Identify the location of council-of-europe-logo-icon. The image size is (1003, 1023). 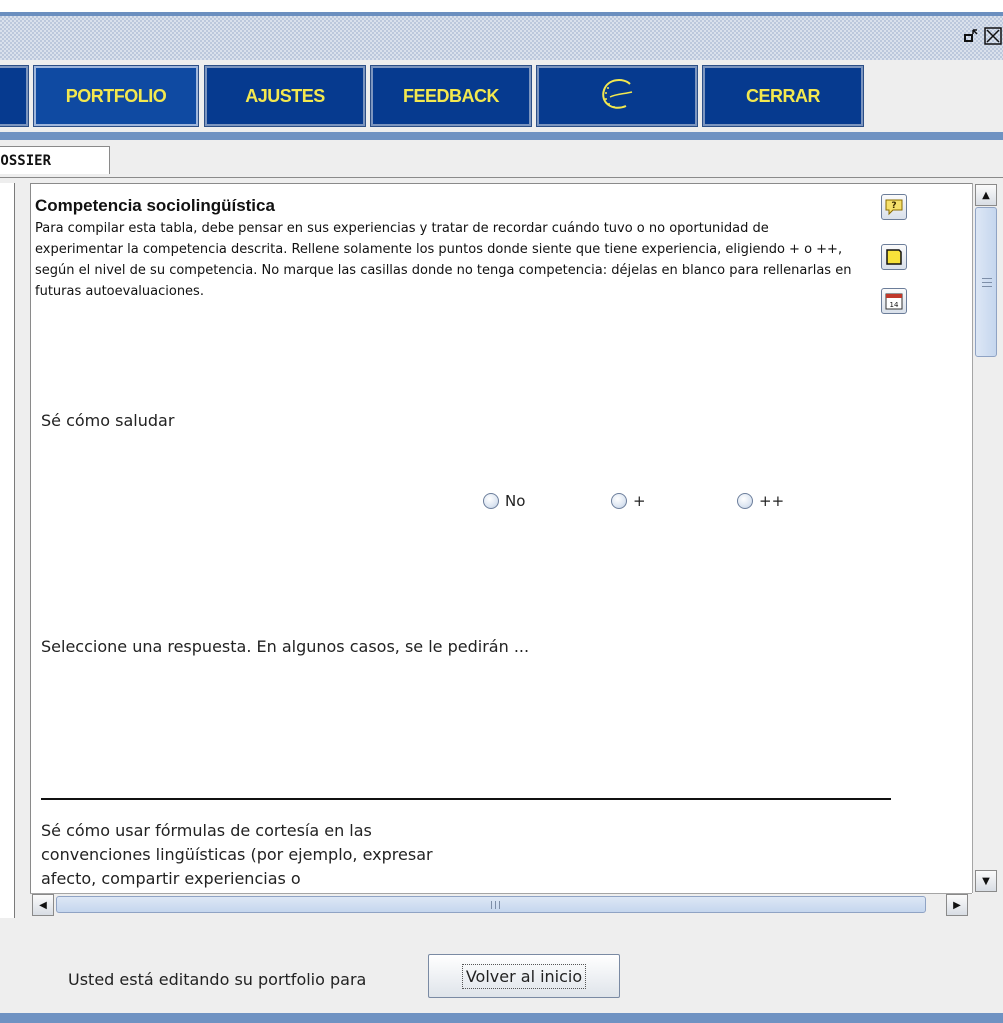
(617, 94).